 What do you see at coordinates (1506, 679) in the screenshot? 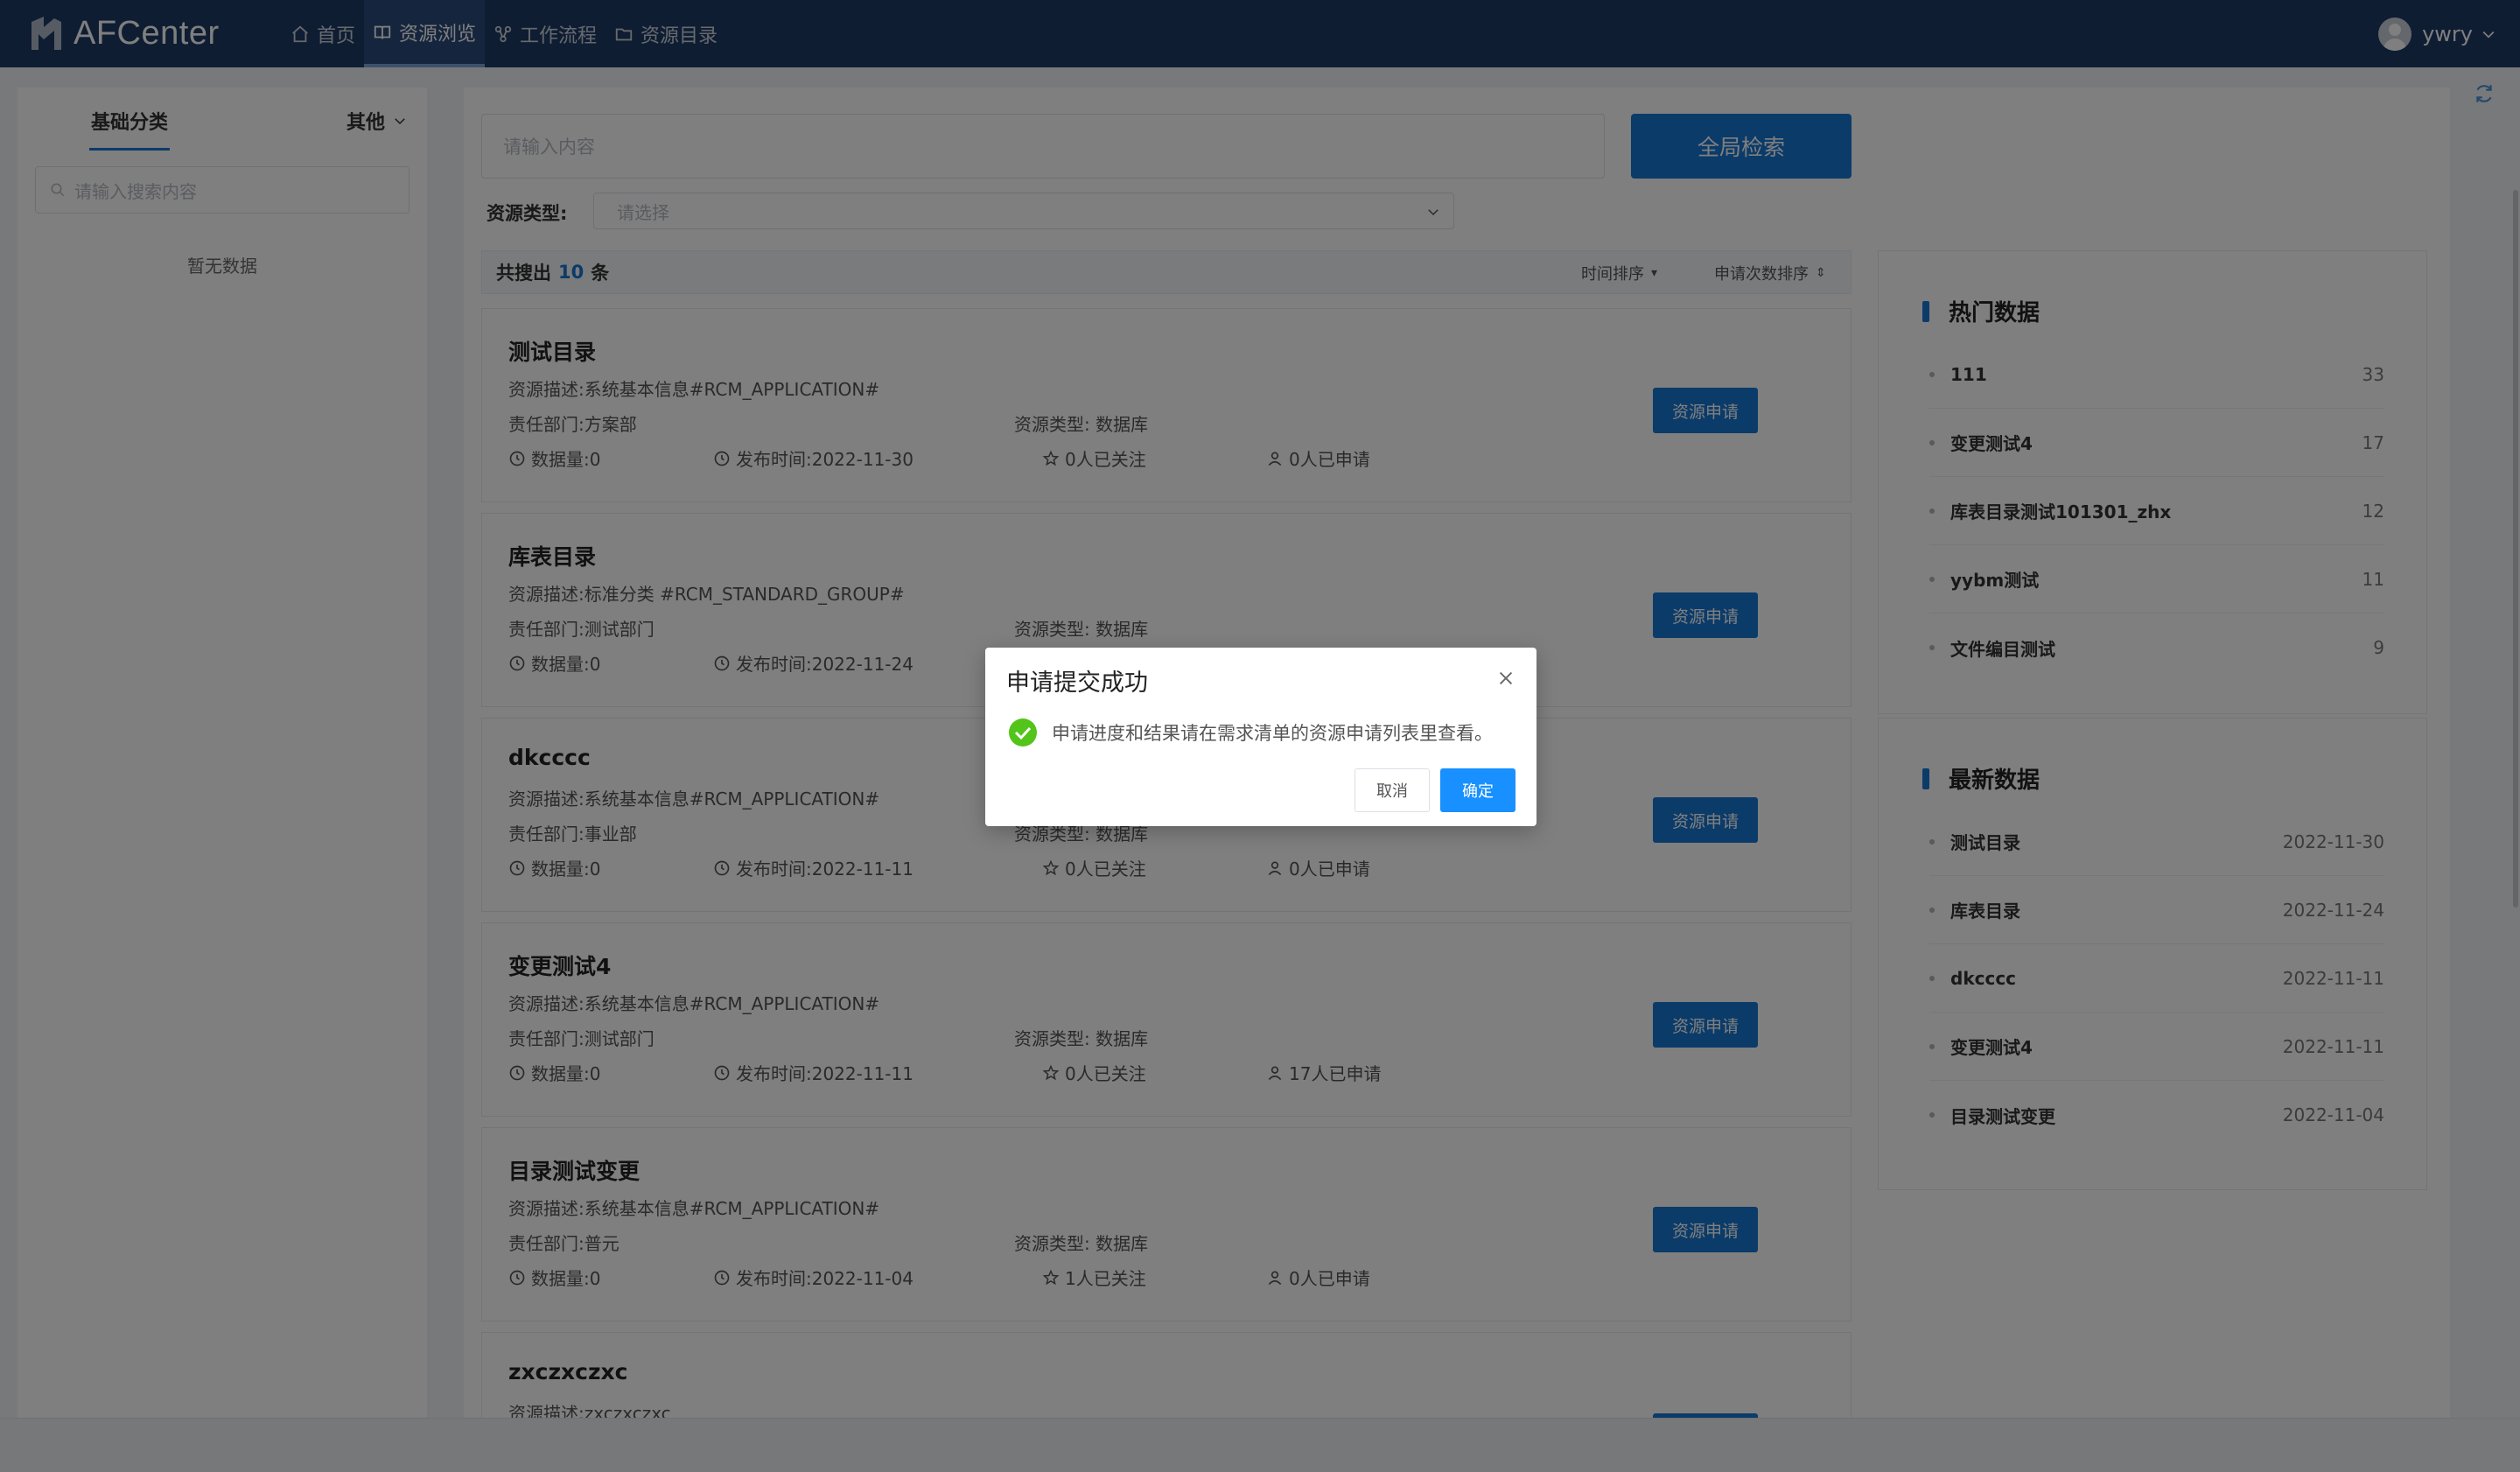
I see `close-icon` at bounding box center [1506, 679].